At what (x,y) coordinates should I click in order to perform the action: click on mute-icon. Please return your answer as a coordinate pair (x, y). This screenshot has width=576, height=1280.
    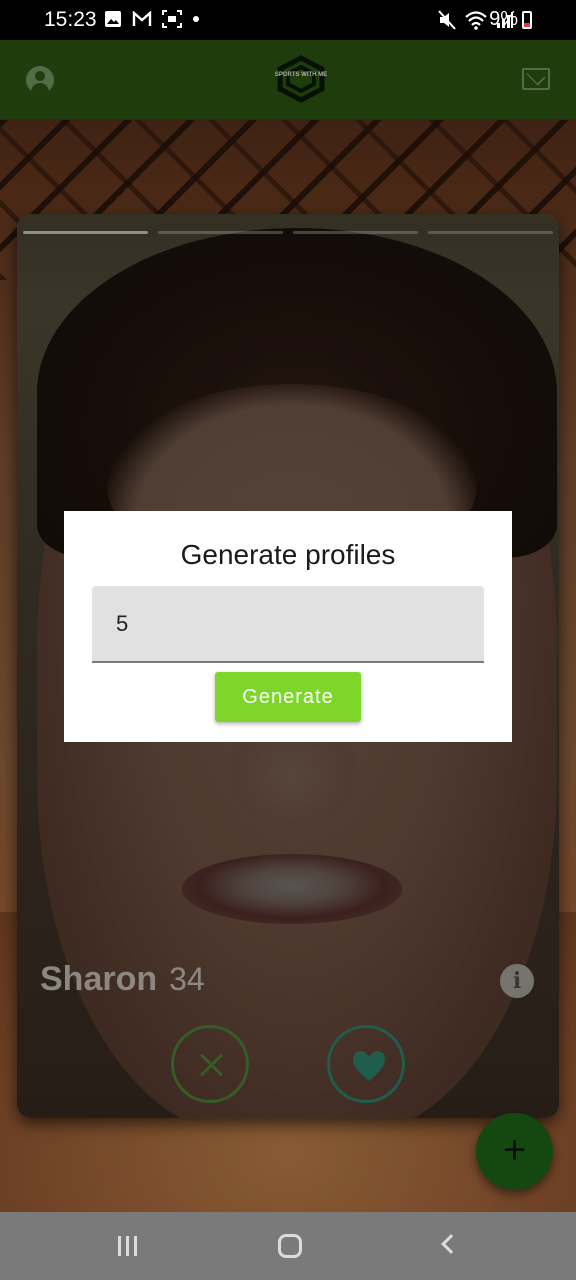
    Looking at the image, I should click on (447, 20).